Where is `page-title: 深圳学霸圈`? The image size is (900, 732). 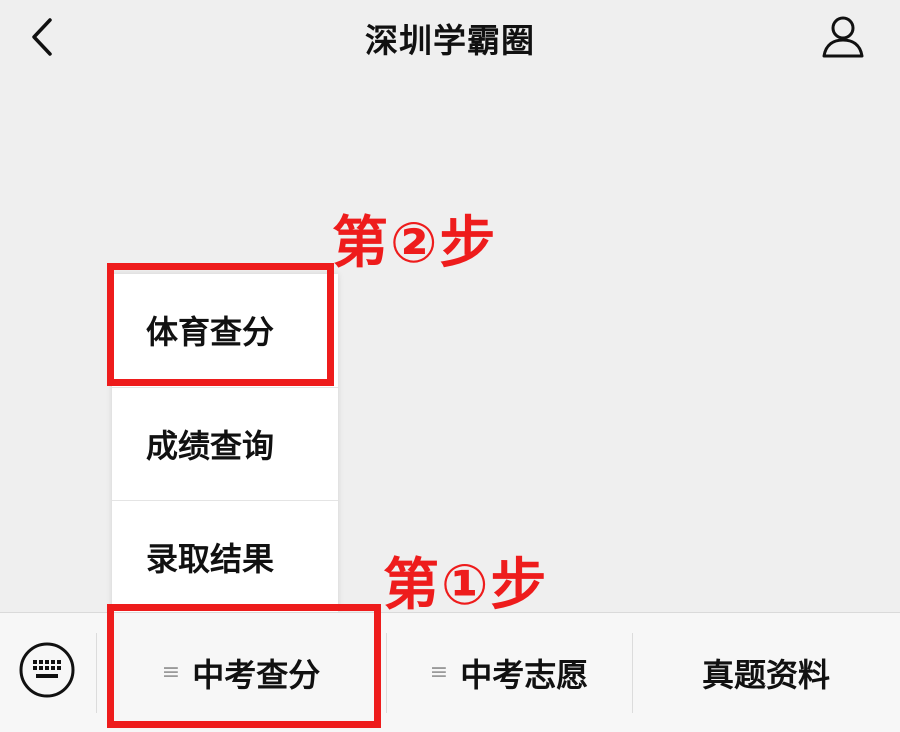
page-title: 深圳学霸圈 is located at coordinates (450, 40).